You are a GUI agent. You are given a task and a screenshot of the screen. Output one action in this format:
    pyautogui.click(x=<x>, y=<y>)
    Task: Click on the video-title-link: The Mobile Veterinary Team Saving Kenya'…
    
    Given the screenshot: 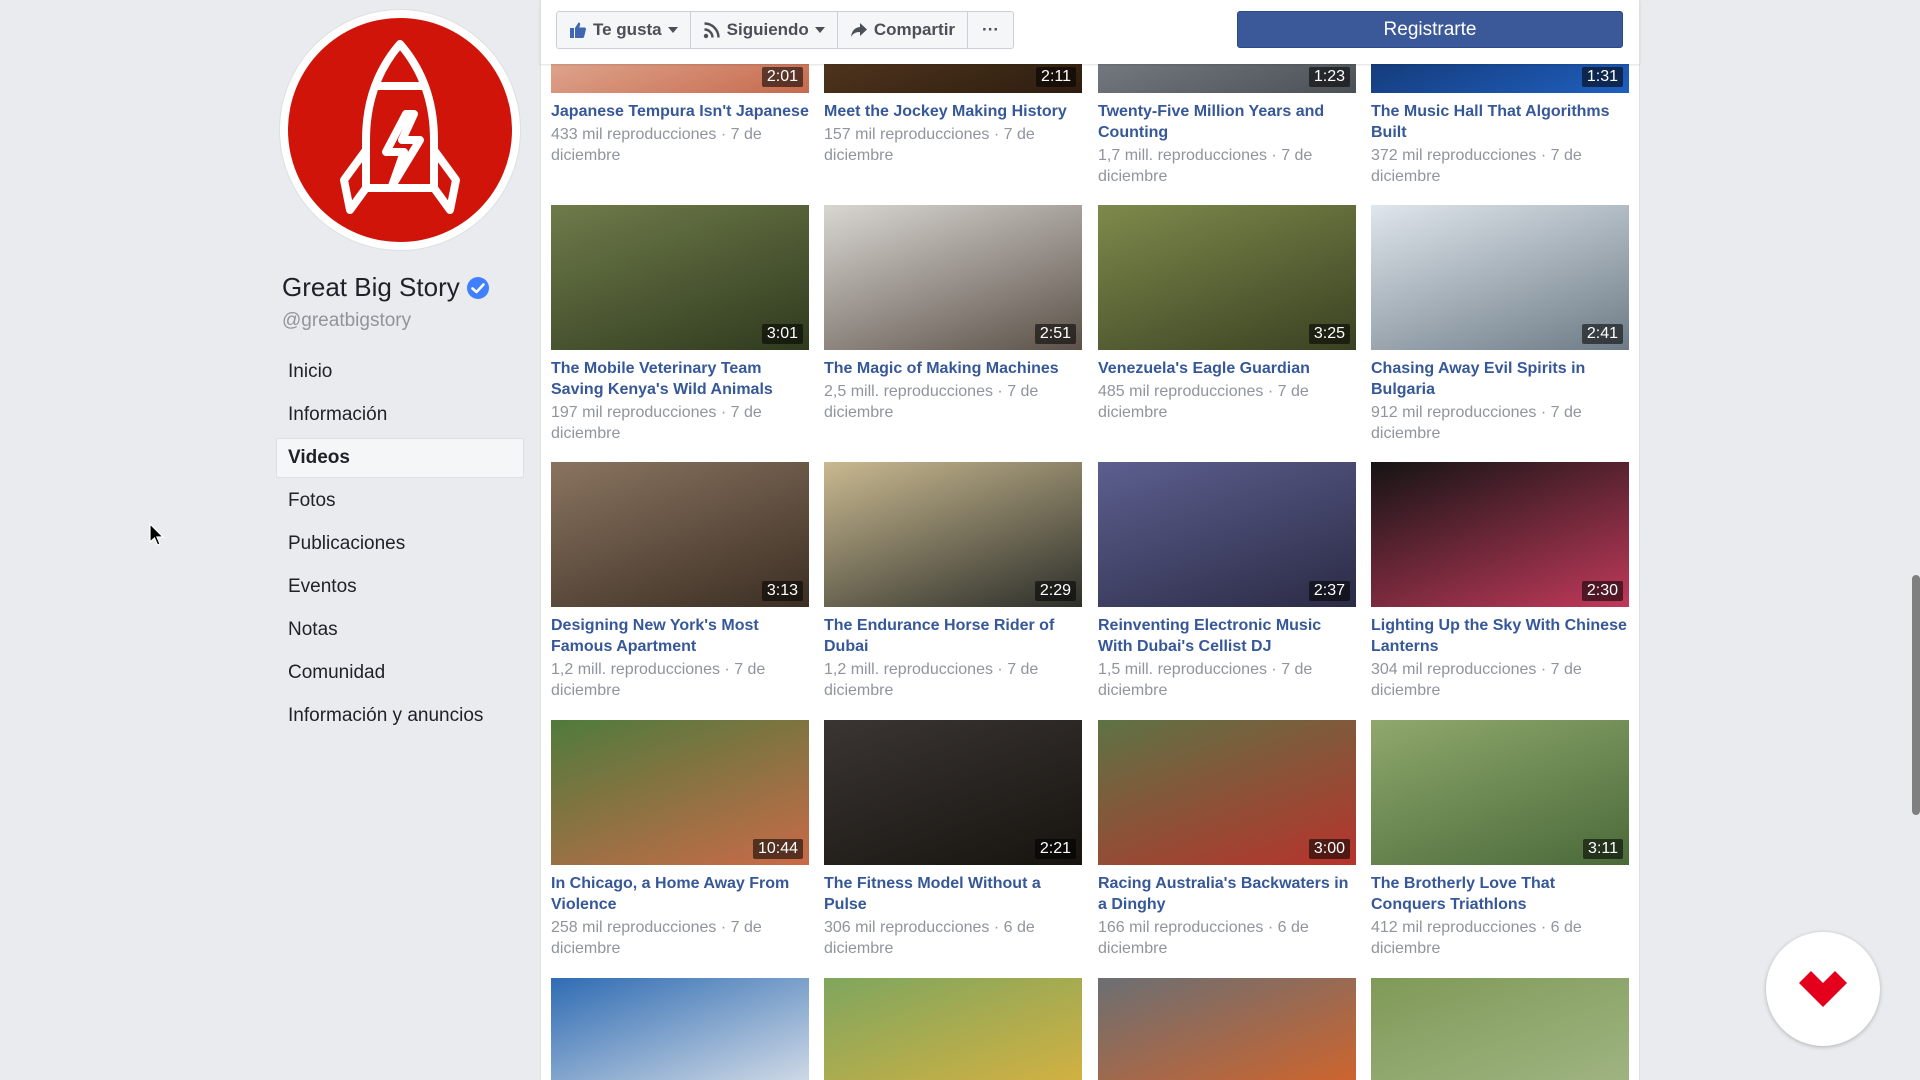 What is the action you would take?
    pyautogui.click(x=680, y=379)
    